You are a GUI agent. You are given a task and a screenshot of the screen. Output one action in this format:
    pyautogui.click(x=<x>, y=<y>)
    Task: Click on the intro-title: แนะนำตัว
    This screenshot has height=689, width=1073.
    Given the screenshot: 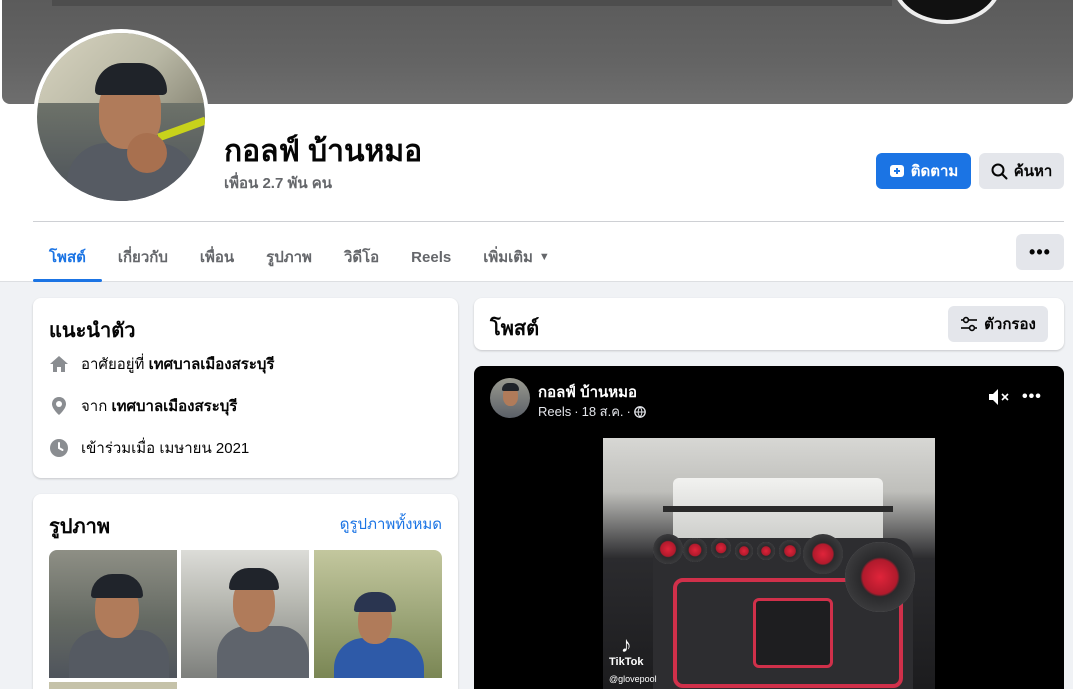 What is the action you would take?
    pyautogui.click(x=92, y=331)
    